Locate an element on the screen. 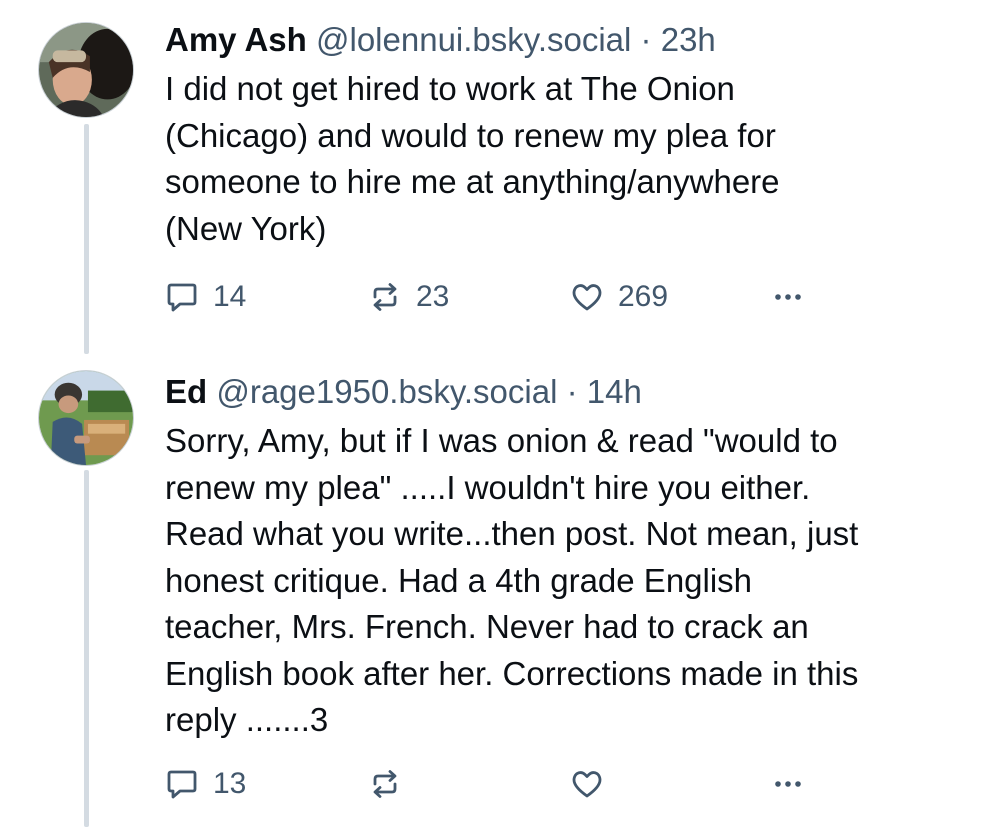 The image size is (1000, 827). post-actions: 13 is located at coordinates (495, 784).